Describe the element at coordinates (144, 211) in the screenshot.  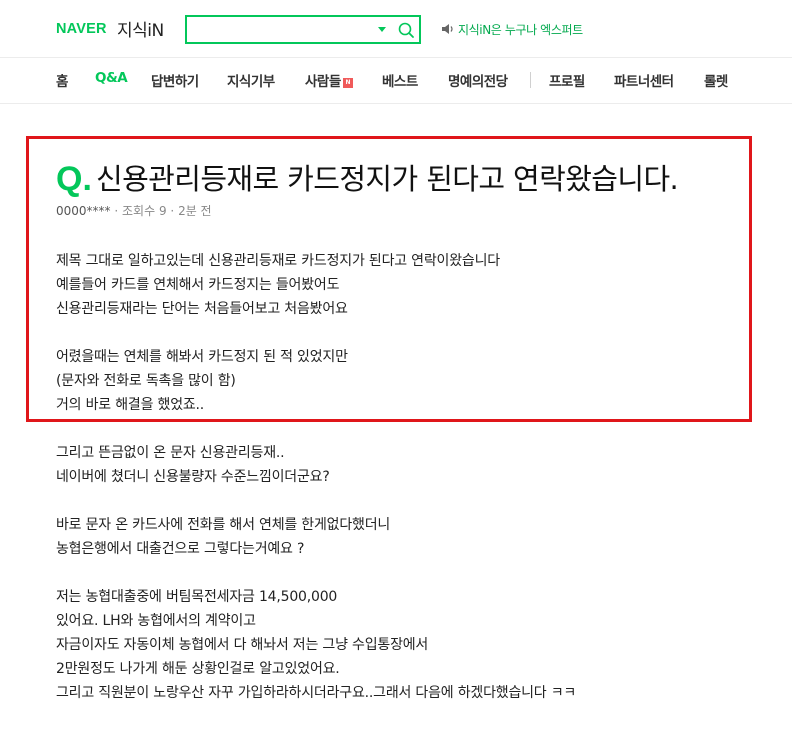
I see `view-count: 조회수 9` at that location.